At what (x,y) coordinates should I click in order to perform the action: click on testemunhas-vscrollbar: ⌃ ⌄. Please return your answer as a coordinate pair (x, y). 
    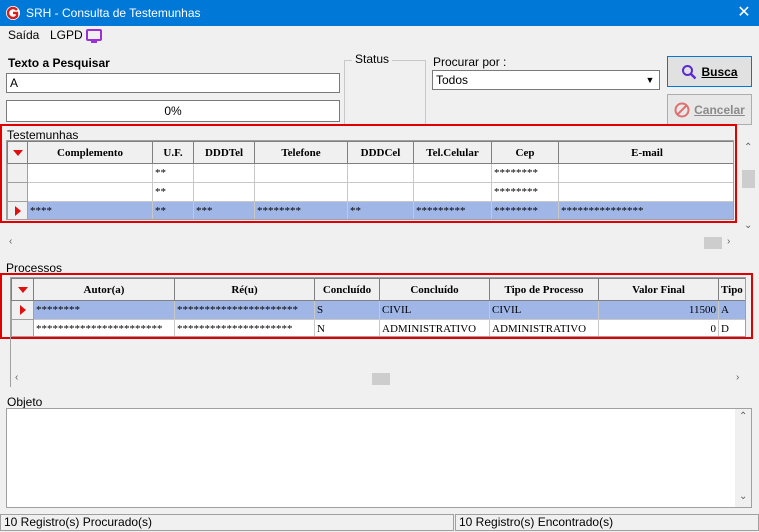
    Looking at the image, I should click on (748, 187).